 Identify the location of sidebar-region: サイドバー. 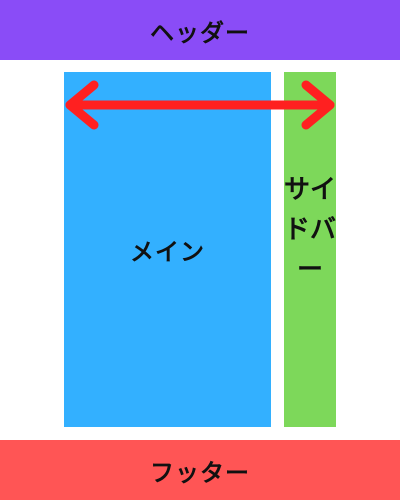
(310, 249).